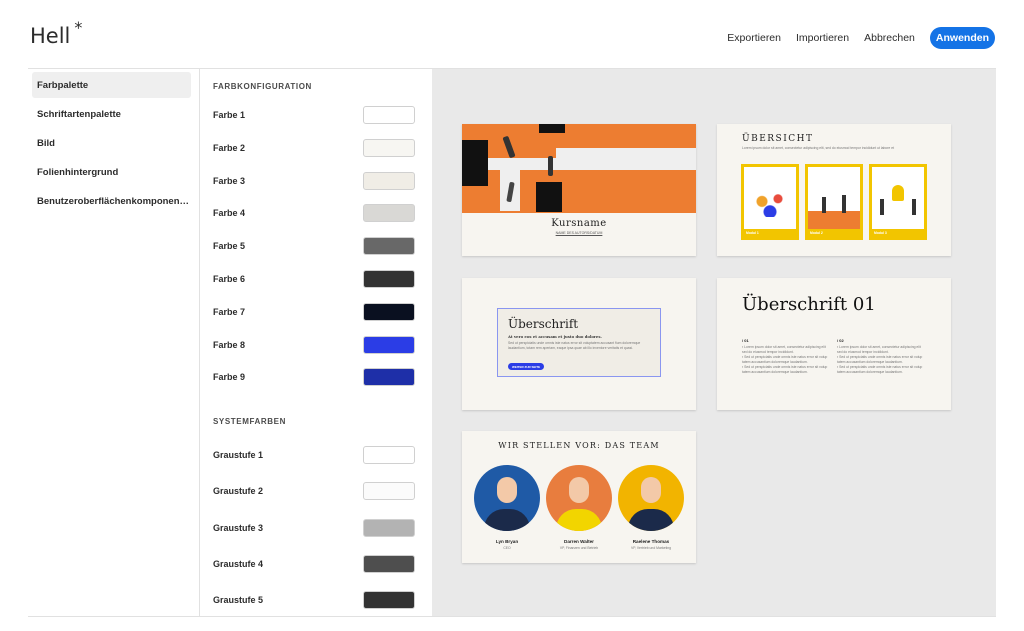 The width and height of the screenshot is (1024, 631). What do you see at coordinates (229, 246) in the screenshot?
I see `color-label: Farbe 5` at bounding box center [229, 246].